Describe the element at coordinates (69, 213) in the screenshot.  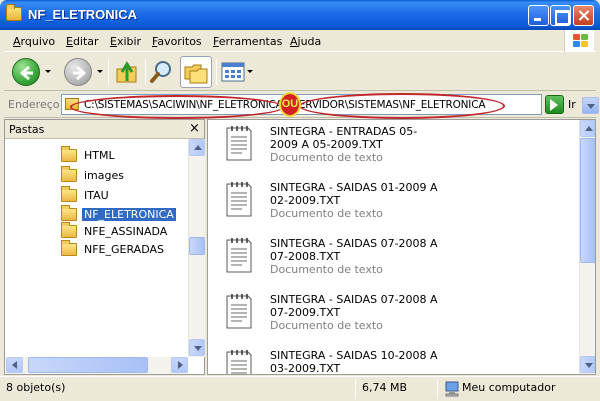
I see `open-folder-icon` at that location.